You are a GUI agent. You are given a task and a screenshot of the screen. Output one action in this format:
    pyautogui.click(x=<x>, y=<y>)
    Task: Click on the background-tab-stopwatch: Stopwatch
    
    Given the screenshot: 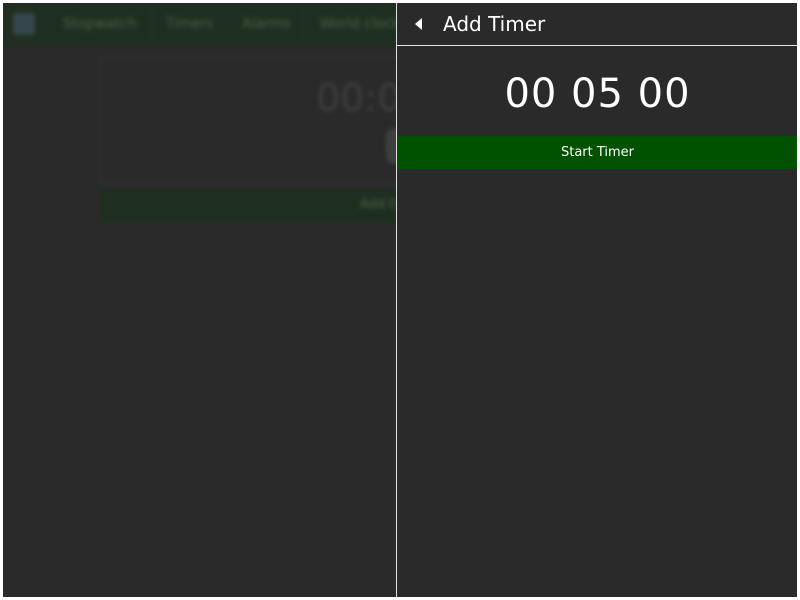 What is the action you would take?
    pyautogui.click(x=100, y=24)
    